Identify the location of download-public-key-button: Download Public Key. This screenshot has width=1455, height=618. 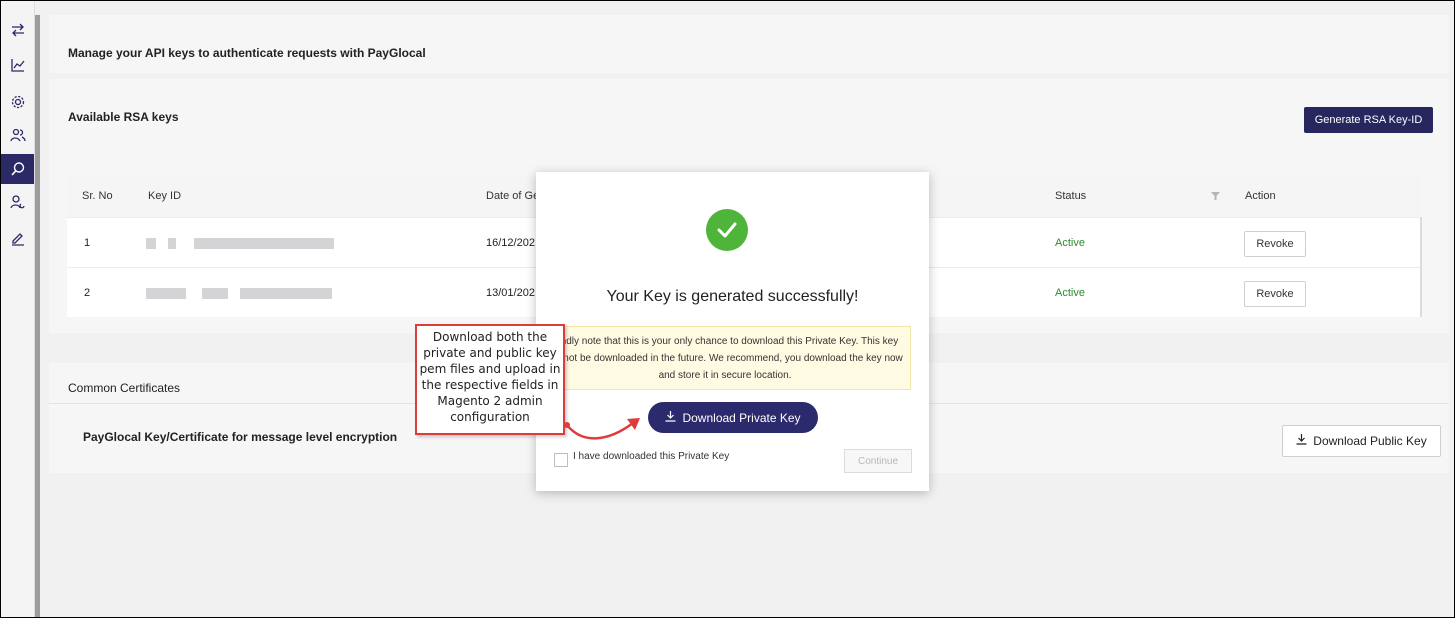
(1361, 441).